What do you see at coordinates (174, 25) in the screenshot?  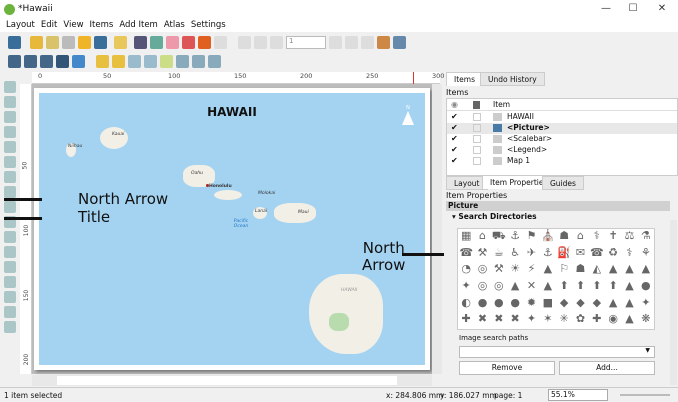 I see `menu-atlas: Atlas` at bounding box center [174, 25].